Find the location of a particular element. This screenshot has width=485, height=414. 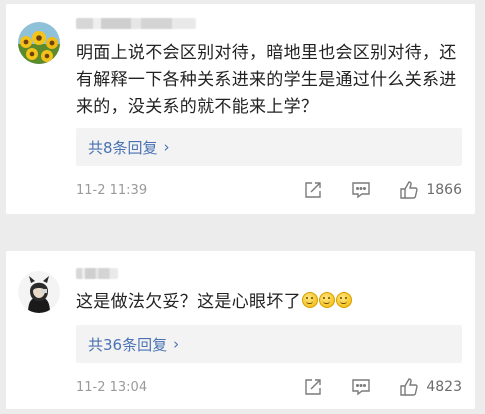

comment-text-content: 这是做法欠妥？这是心眼坏了 is located at coordinates (188, 302).